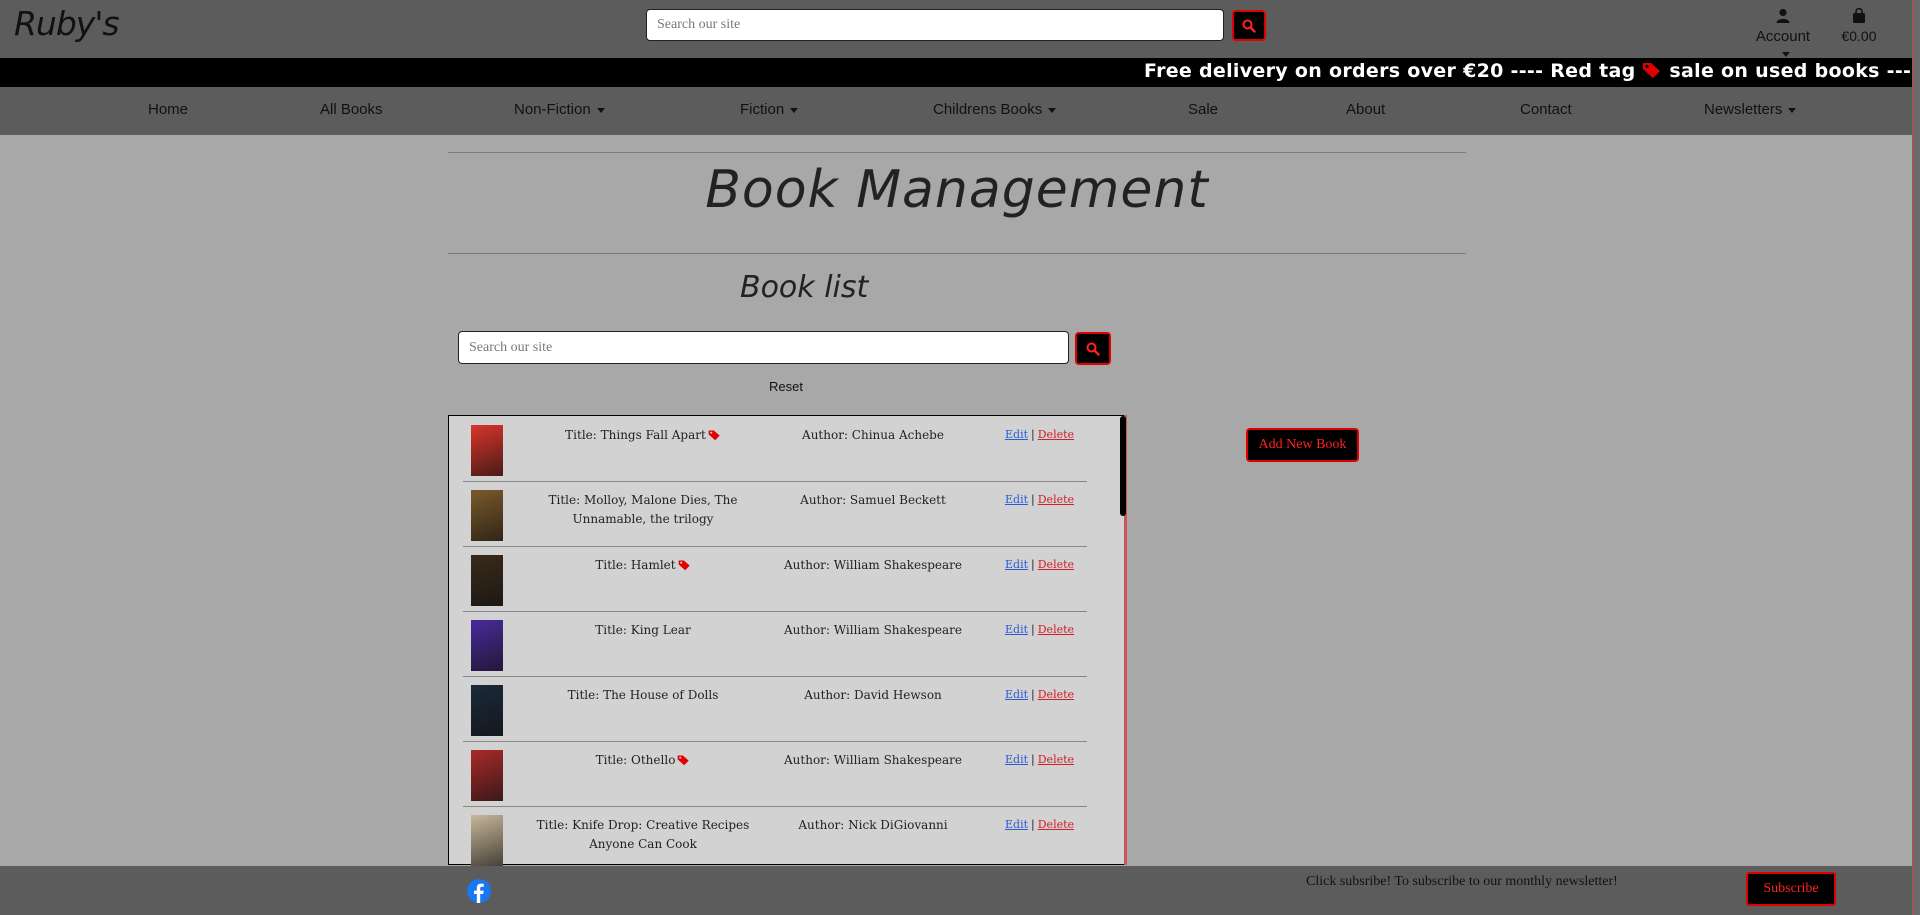 This screenshot has width=1920, height=915. What do you see at coordinates (873, 435) in the screenshot?
I see `book-author: Author: Chinua Achebe` at bounding box center [873, 435].